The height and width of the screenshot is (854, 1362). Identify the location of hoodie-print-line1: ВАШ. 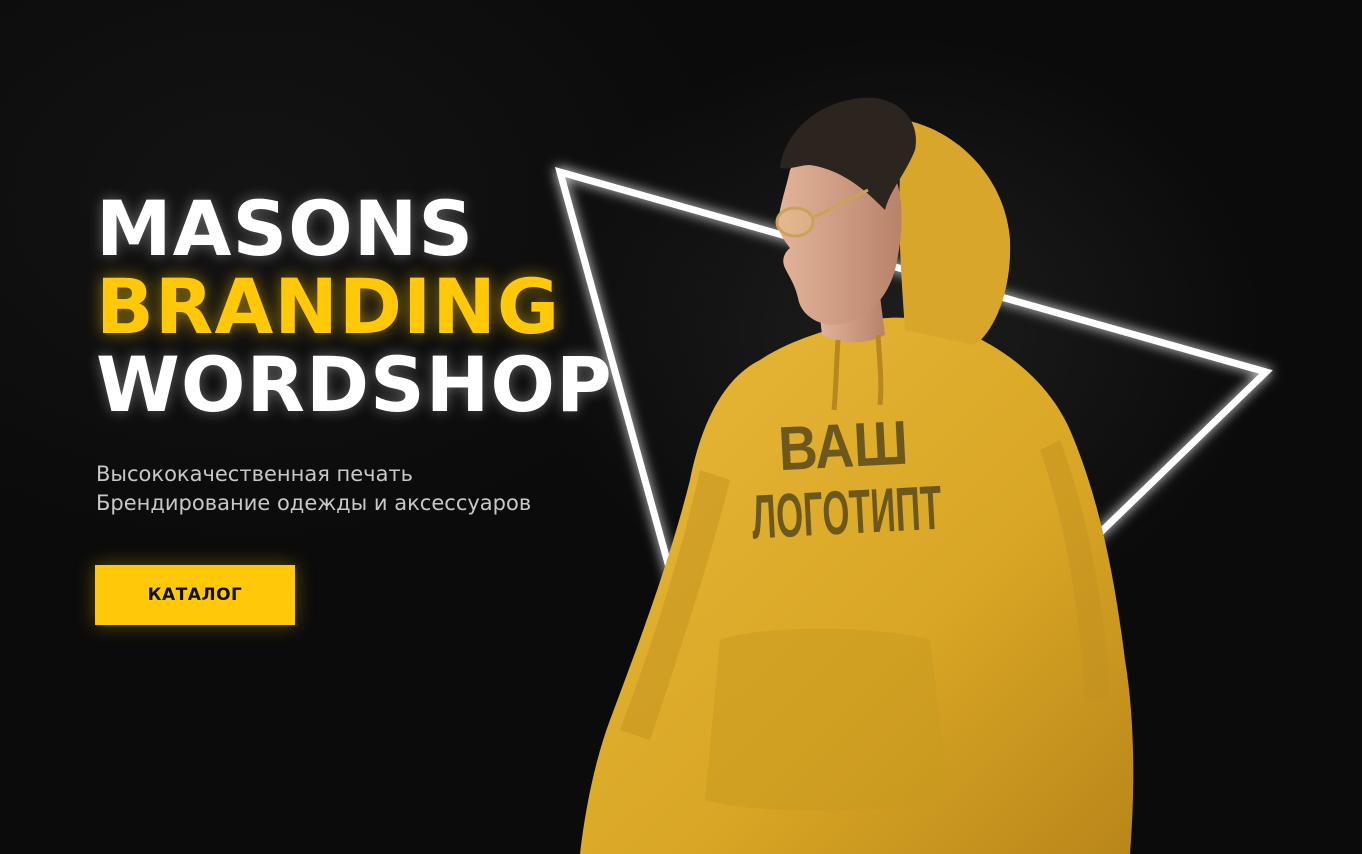
(843, 446).